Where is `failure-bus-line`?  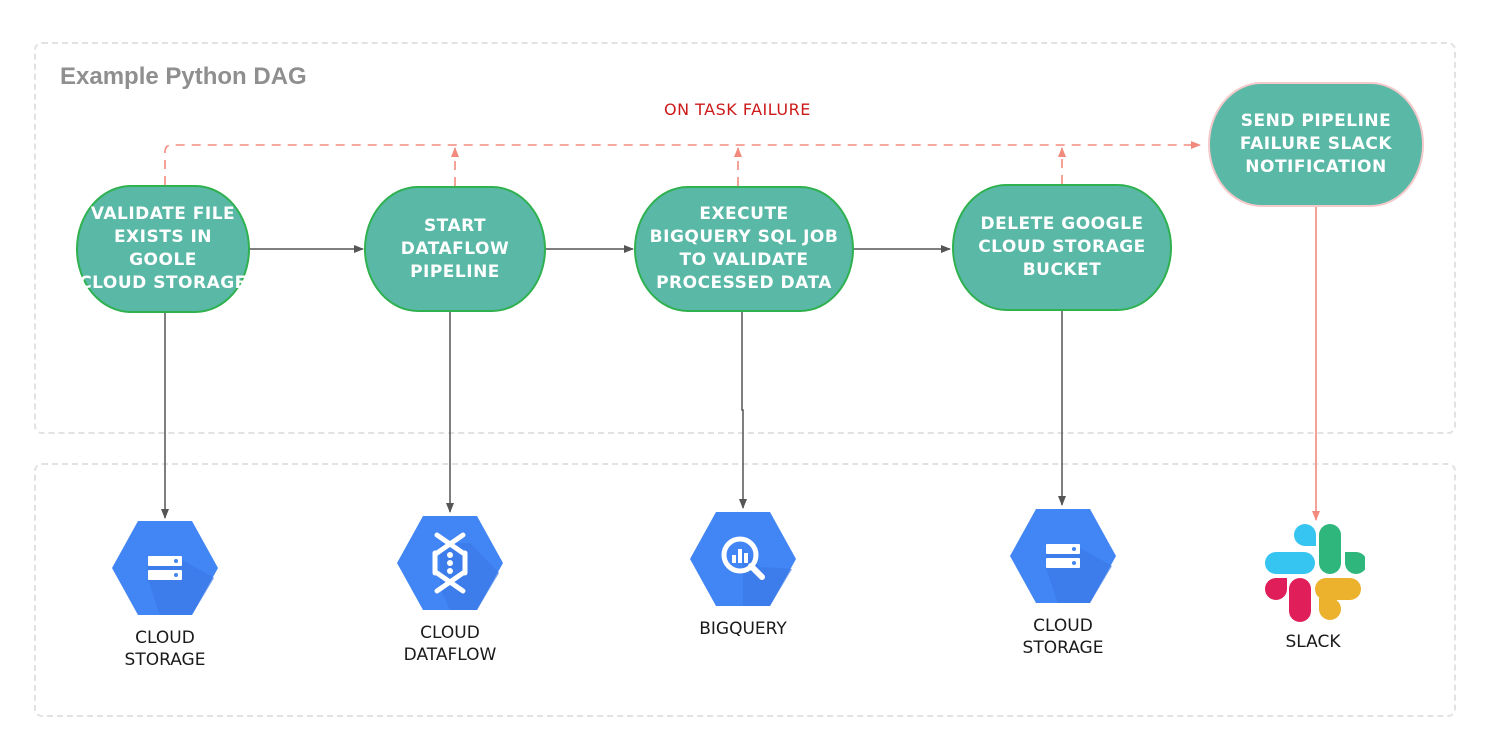 failure-bus-line is located at coordinates (682, 163).